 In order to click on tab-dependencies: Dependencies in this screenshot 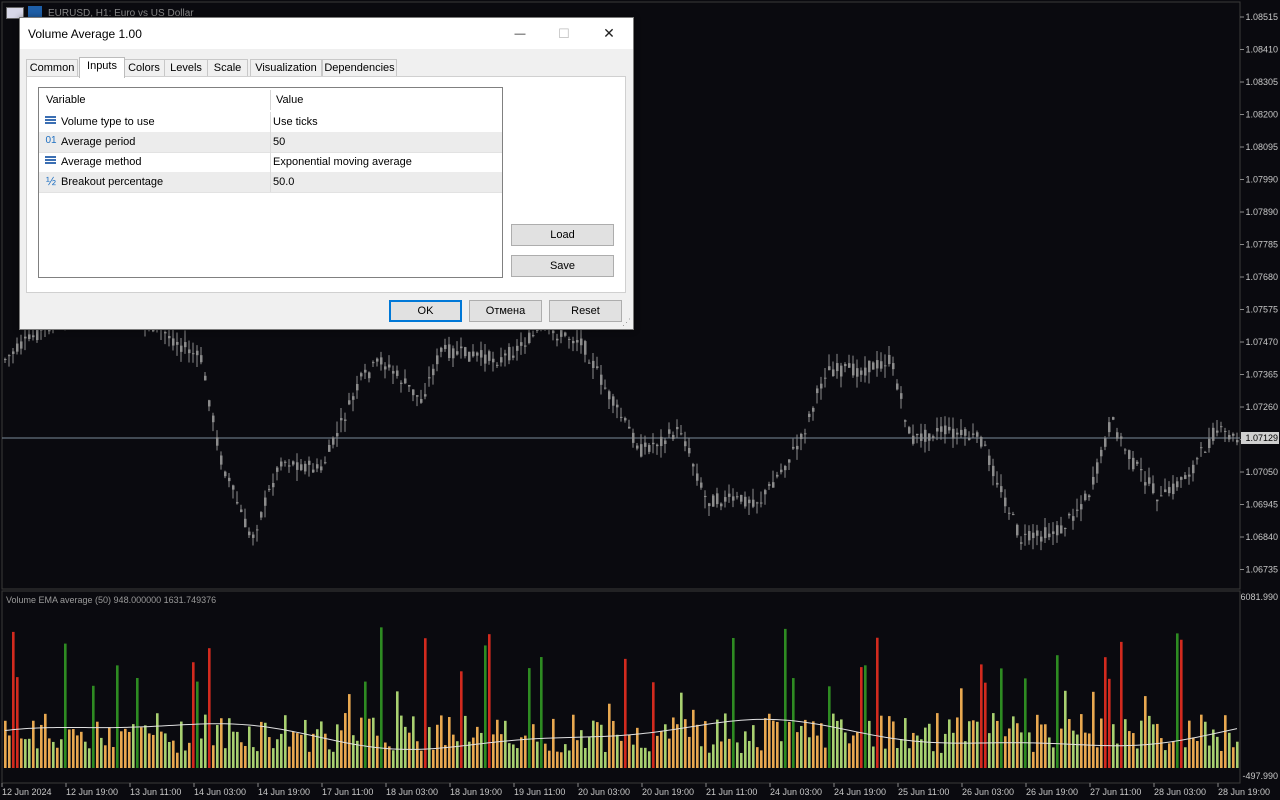, I will do `click(359, 68)`.